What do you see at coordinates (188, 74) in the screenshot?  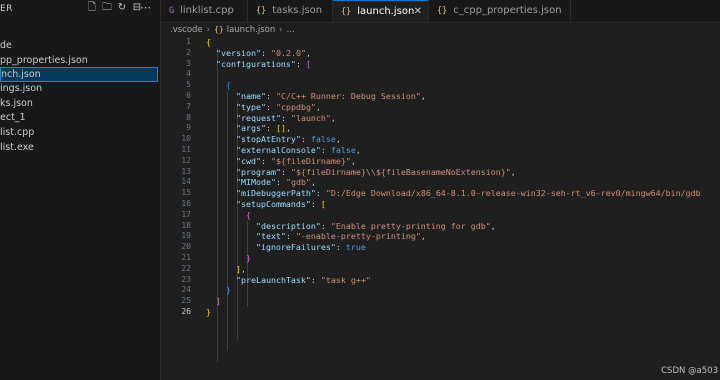 I see `line-number: 4` at bounding box center [188, 74].